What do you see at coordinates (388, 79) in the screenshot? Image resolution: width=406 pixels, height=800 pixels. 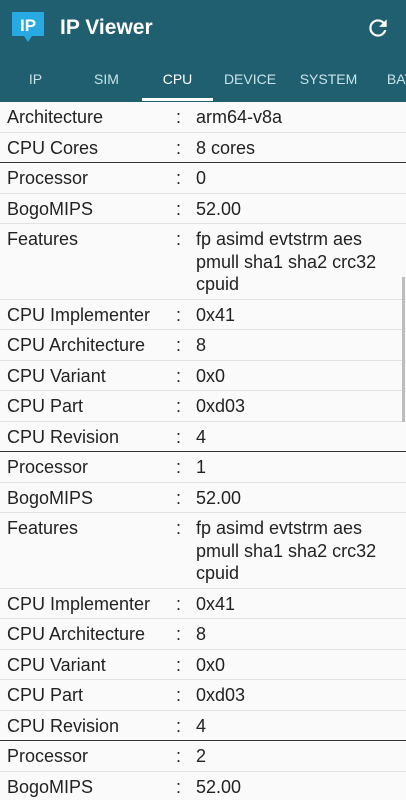 I see `tab-battery: BAT` at bounding box center [388, 79].